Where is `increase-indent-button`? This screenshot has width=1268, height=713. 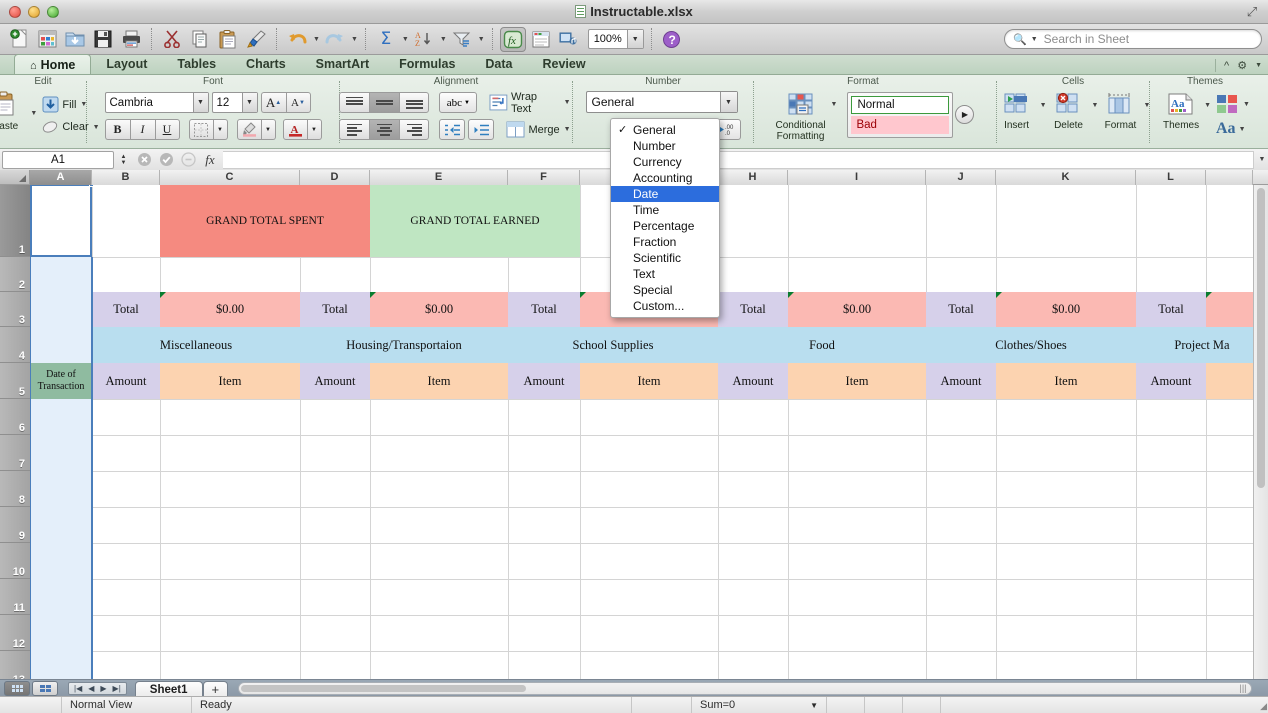
increase-indent-button is located at coordinates (481, 129).